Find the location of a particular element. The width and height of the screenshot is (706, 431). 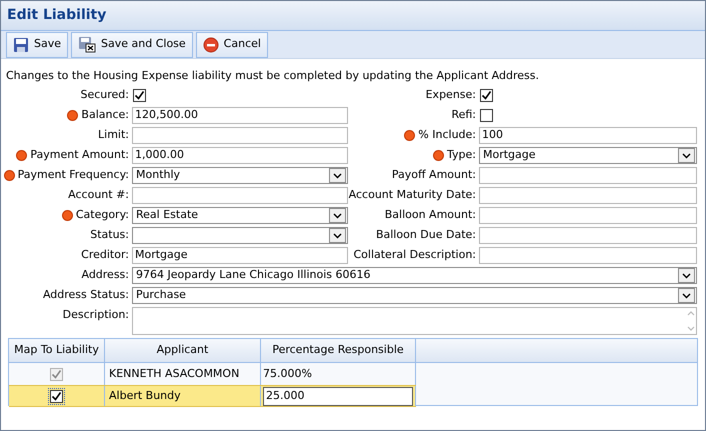

percentage-field: 25.000 is located at coordinates (338, 396).